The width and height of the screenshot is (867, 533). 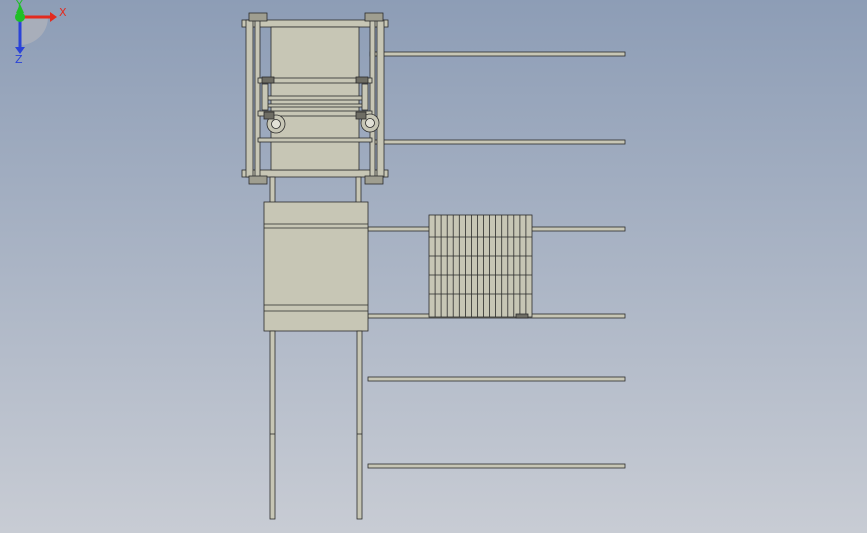 What do you see at coordinates (19, 59) in the screenshot?
I see `z-axis-label: Z` at bounding box center [19, 59].